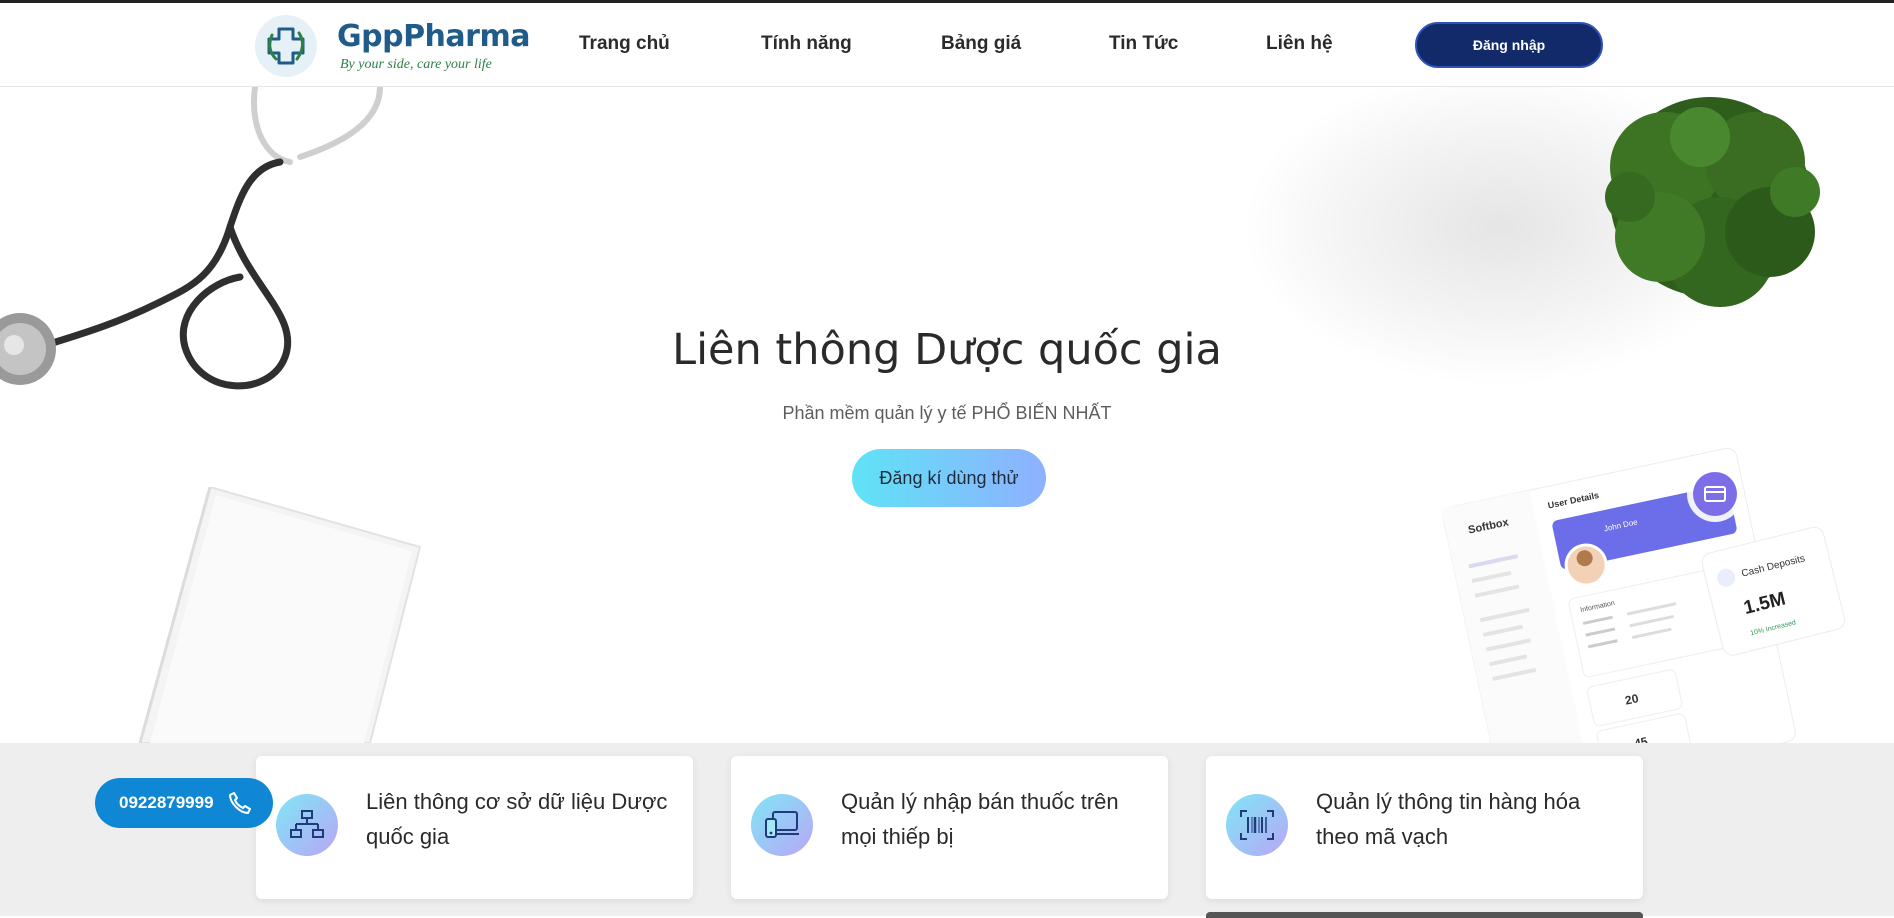 The height and width of the screenshot is (918, 1894). What do you see at coordinates (166, 802) in the screenshot?
I see `phone-number: 0922879999` at bounding box center [166, 802].